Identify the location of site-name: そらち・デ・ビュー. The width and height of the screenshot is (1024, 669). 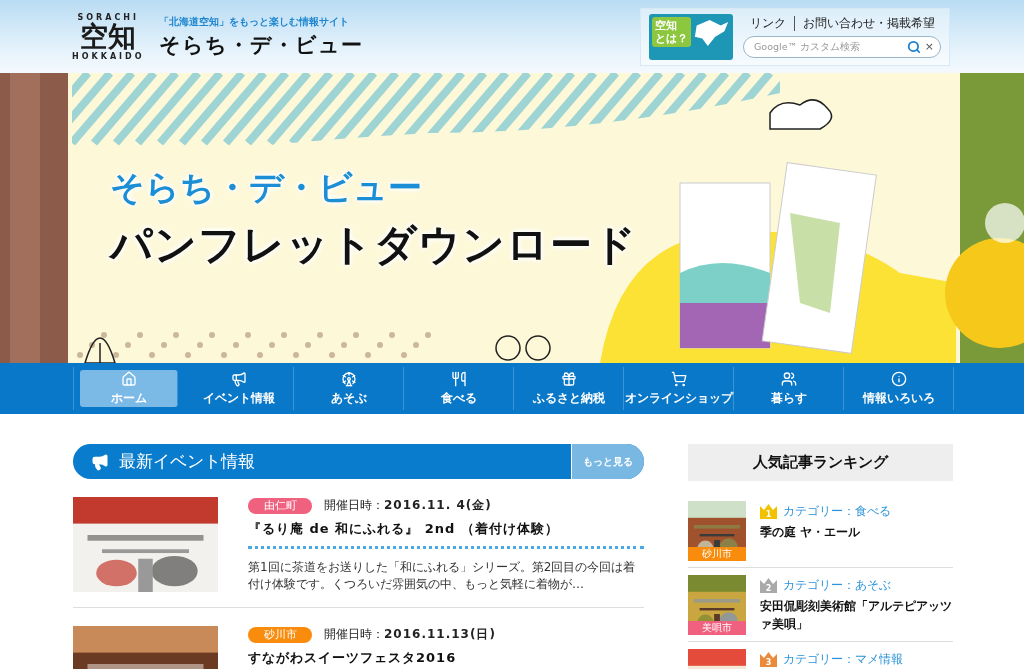
(260, 45).